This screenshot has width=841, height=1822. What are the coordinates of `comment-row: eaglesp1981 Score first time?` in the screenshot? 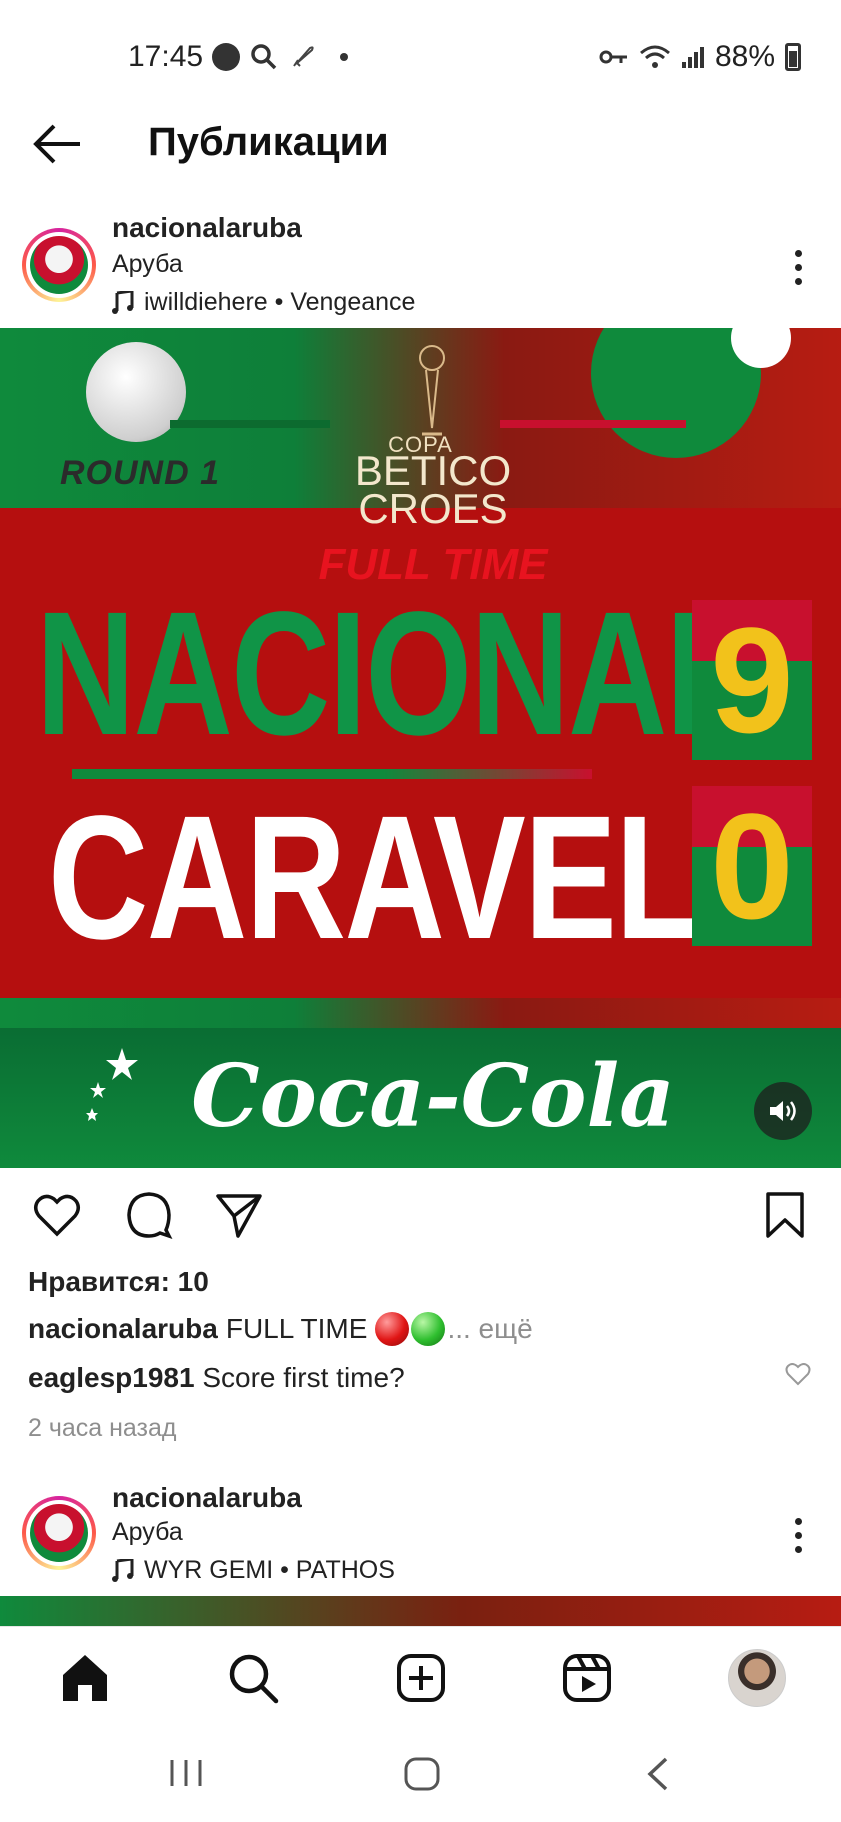 It's located at (216, 1378).